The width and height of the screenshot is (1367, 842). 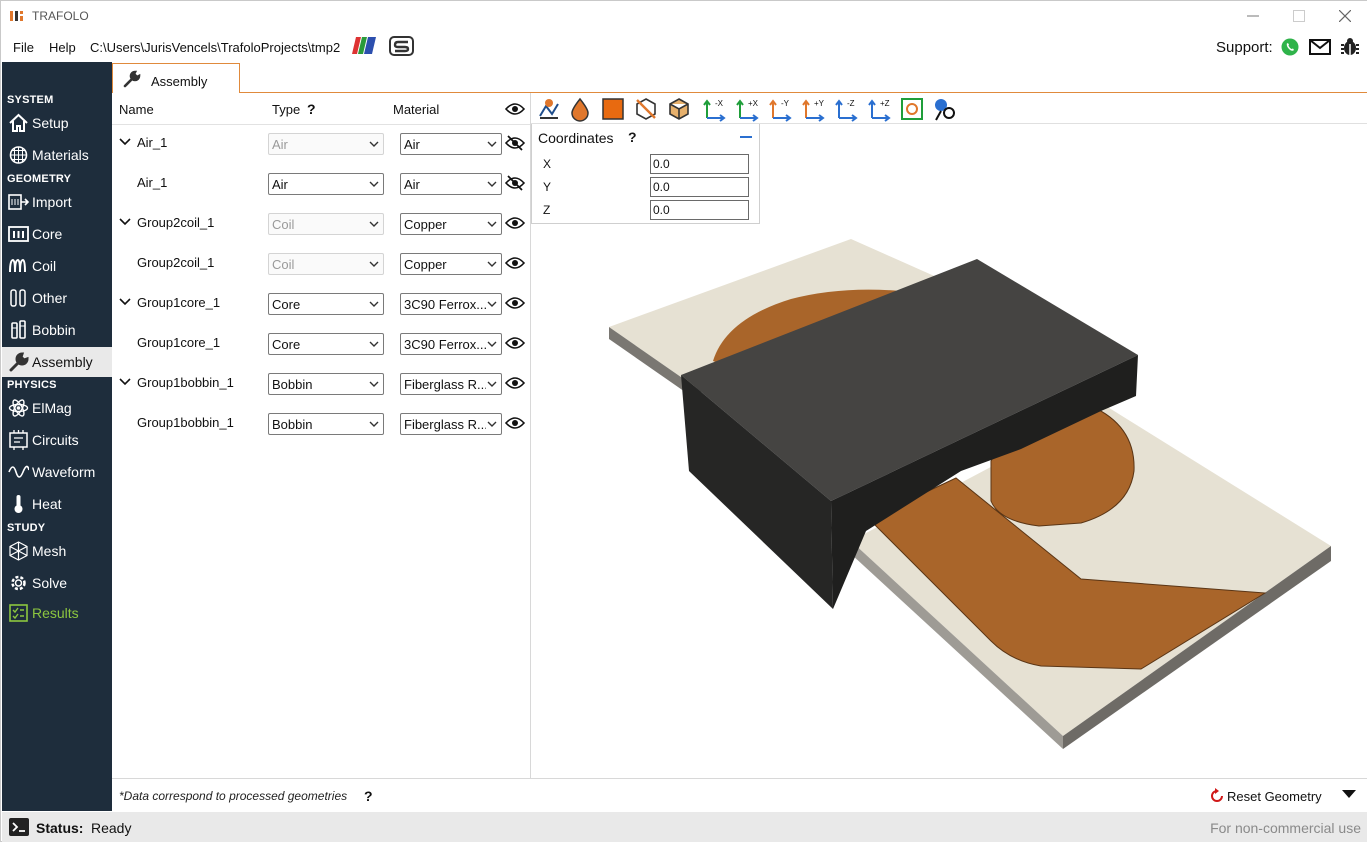 What do you see at coordinates (1320, 47) in the screenshot?
I see `mail-icon` at bounding box center [1320, 47].